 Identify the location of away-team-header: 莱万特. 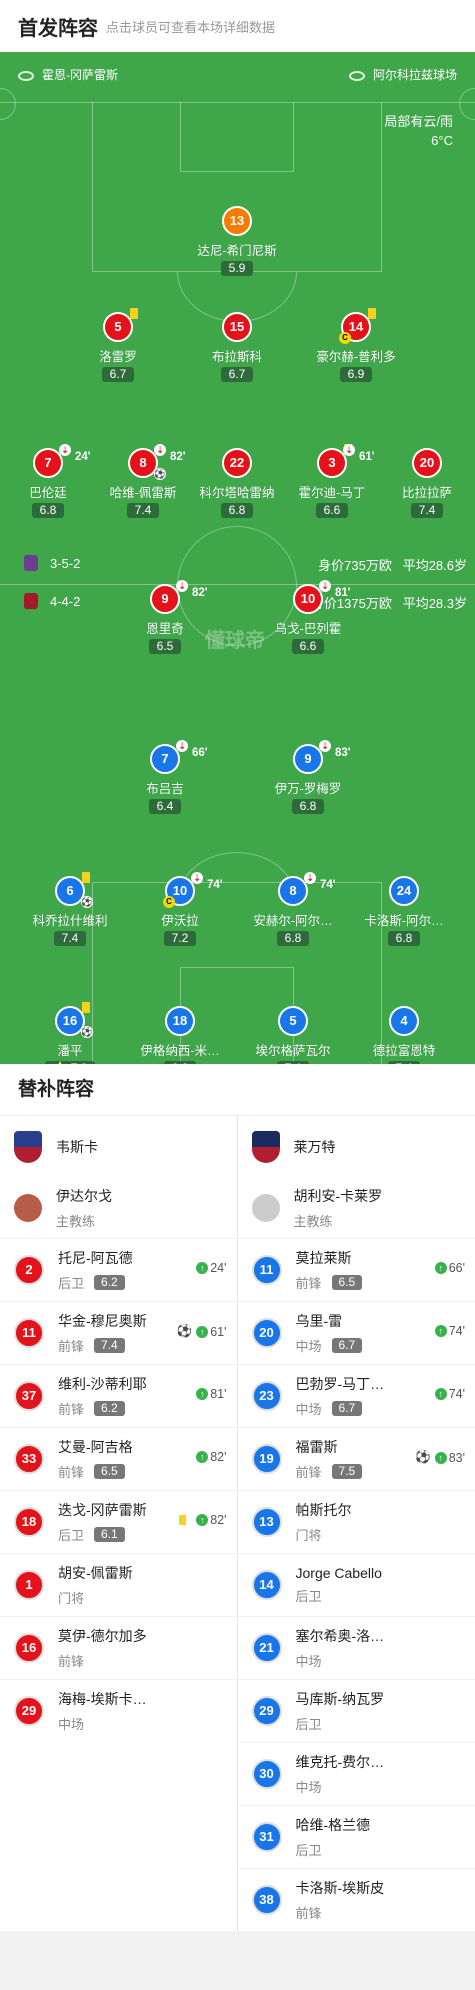
(356, 1147).